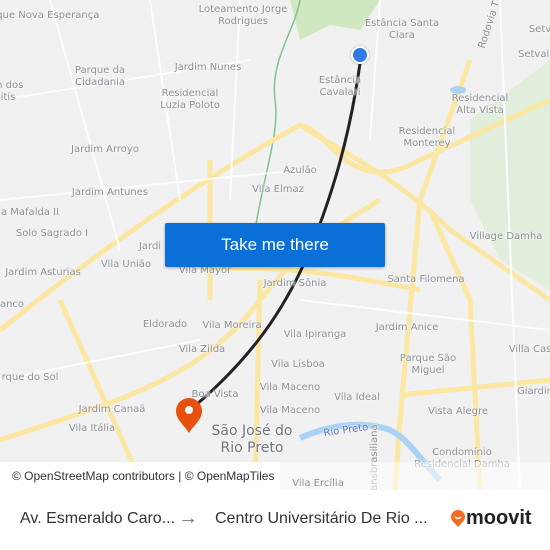 Image resolution: width=550 pixels, height=550 pixels. What do you see at coordinates (105, 149) in the screenshot?
I see `place-label: Jardim Arroyo` at bounding box center [105, 149].